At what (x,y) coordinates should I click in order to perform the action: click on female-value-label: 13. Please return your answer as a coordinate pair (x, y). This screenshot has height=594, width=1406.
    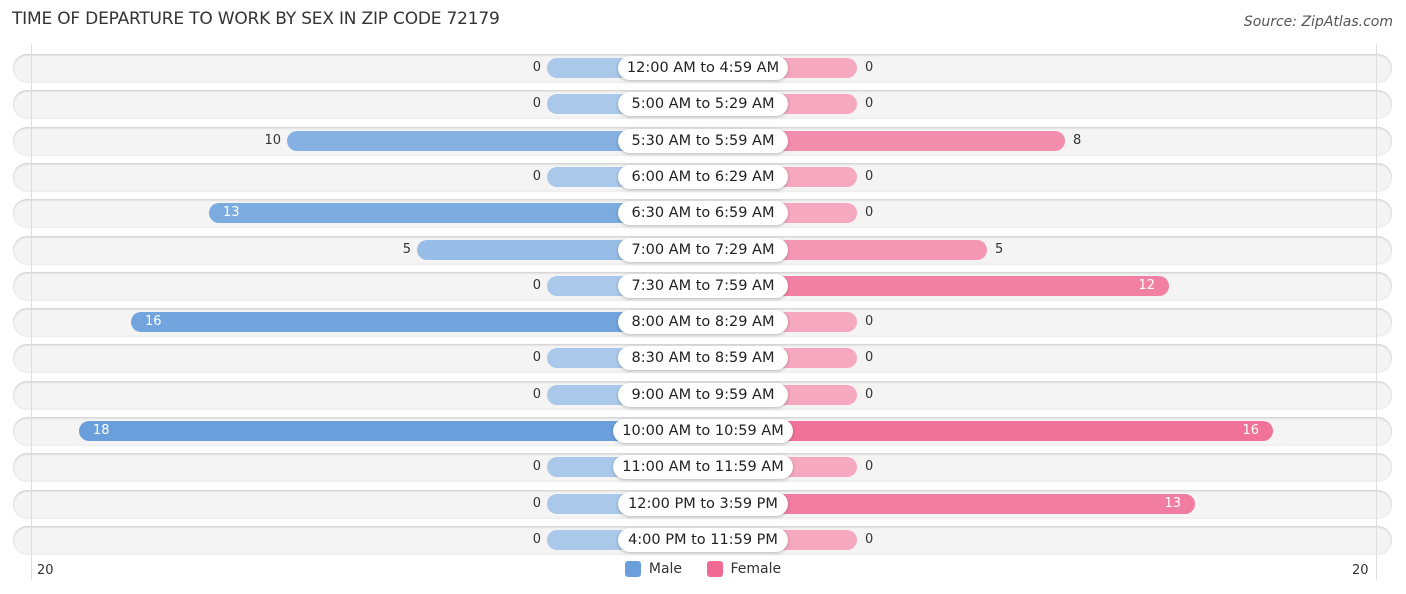
    Looking at the image, I should click on (1172, 503).